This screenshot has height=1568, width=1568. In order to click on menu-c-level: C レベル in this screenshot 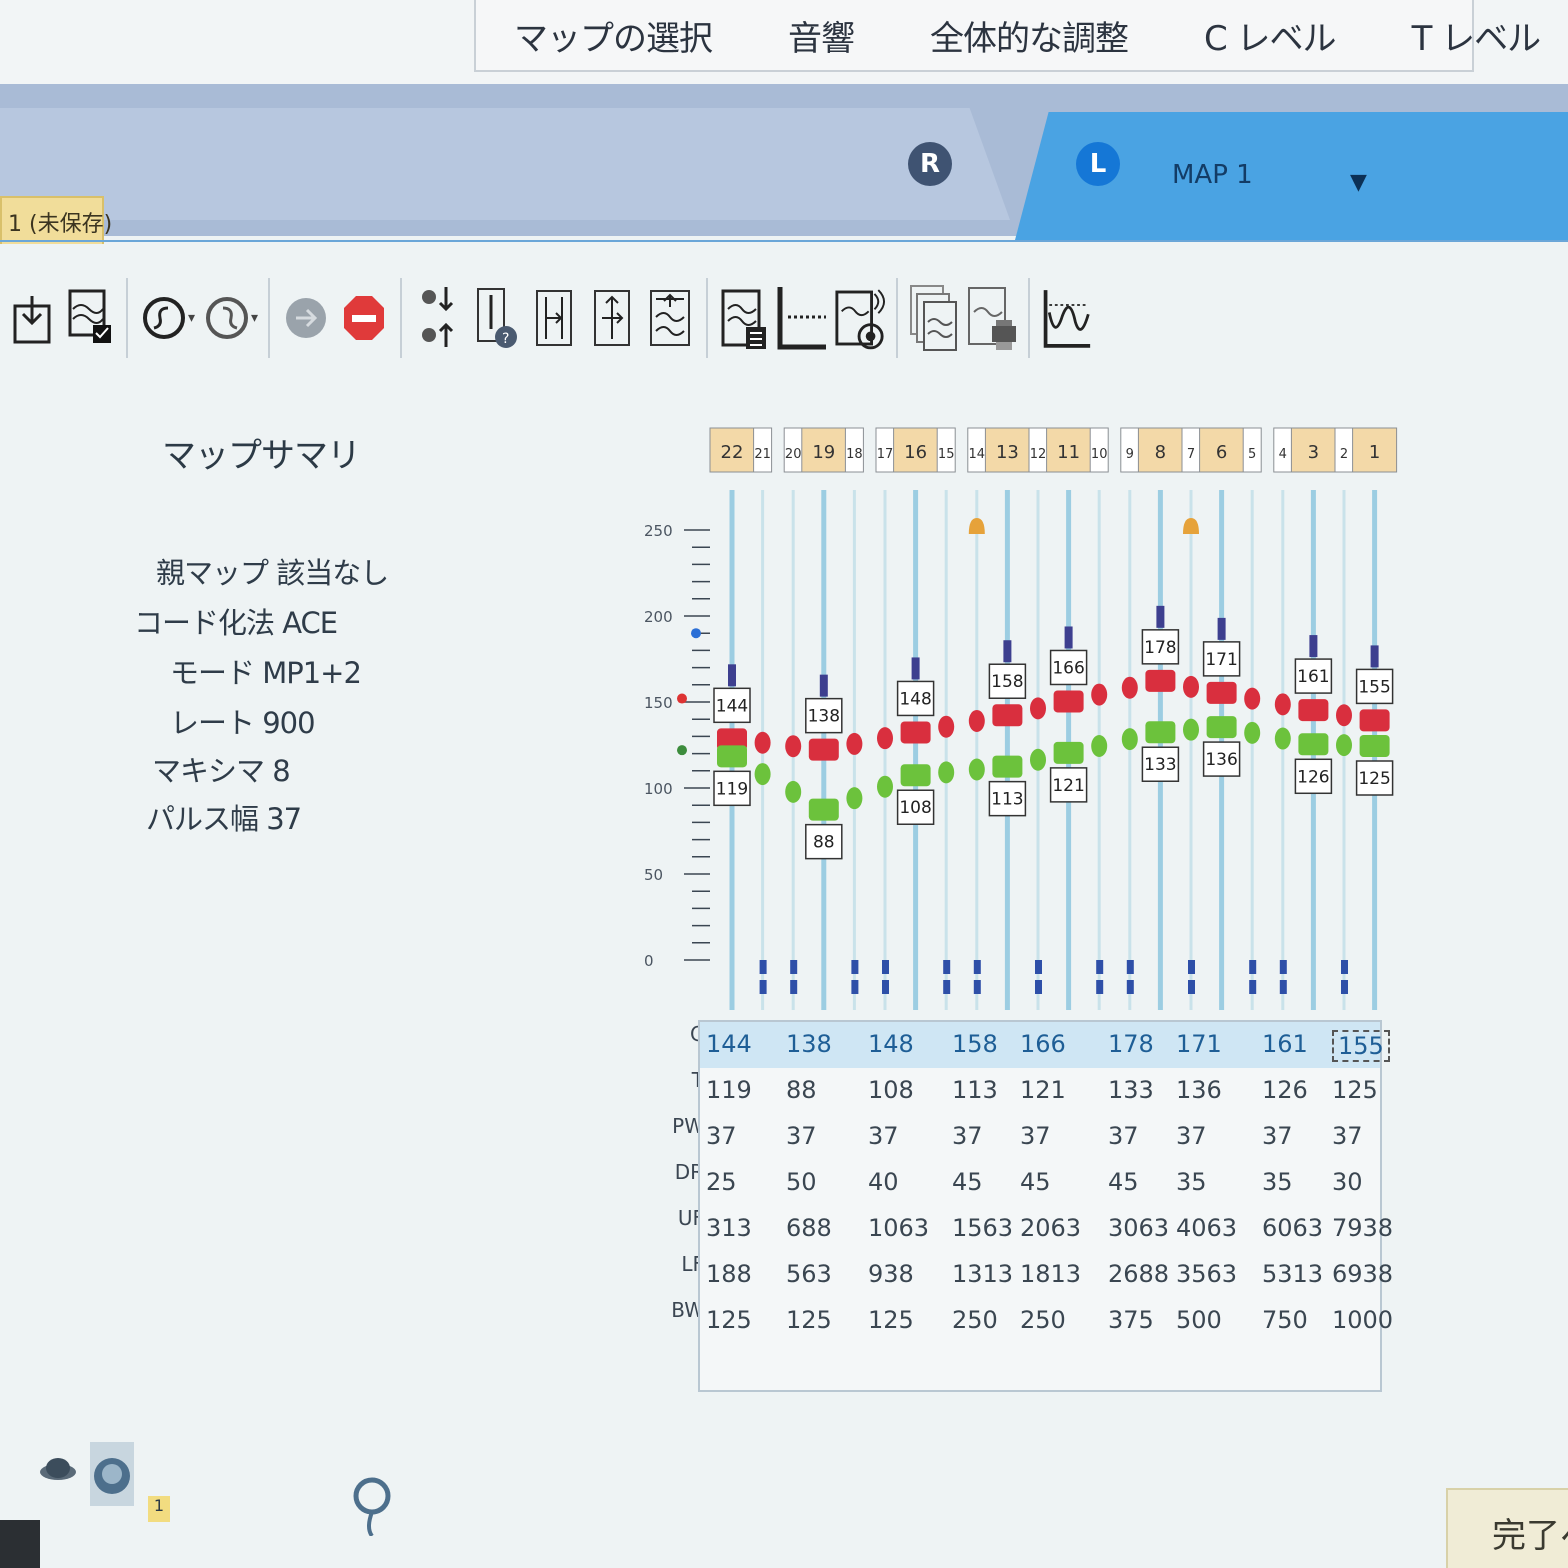, I will do `click(1270, 35)`.